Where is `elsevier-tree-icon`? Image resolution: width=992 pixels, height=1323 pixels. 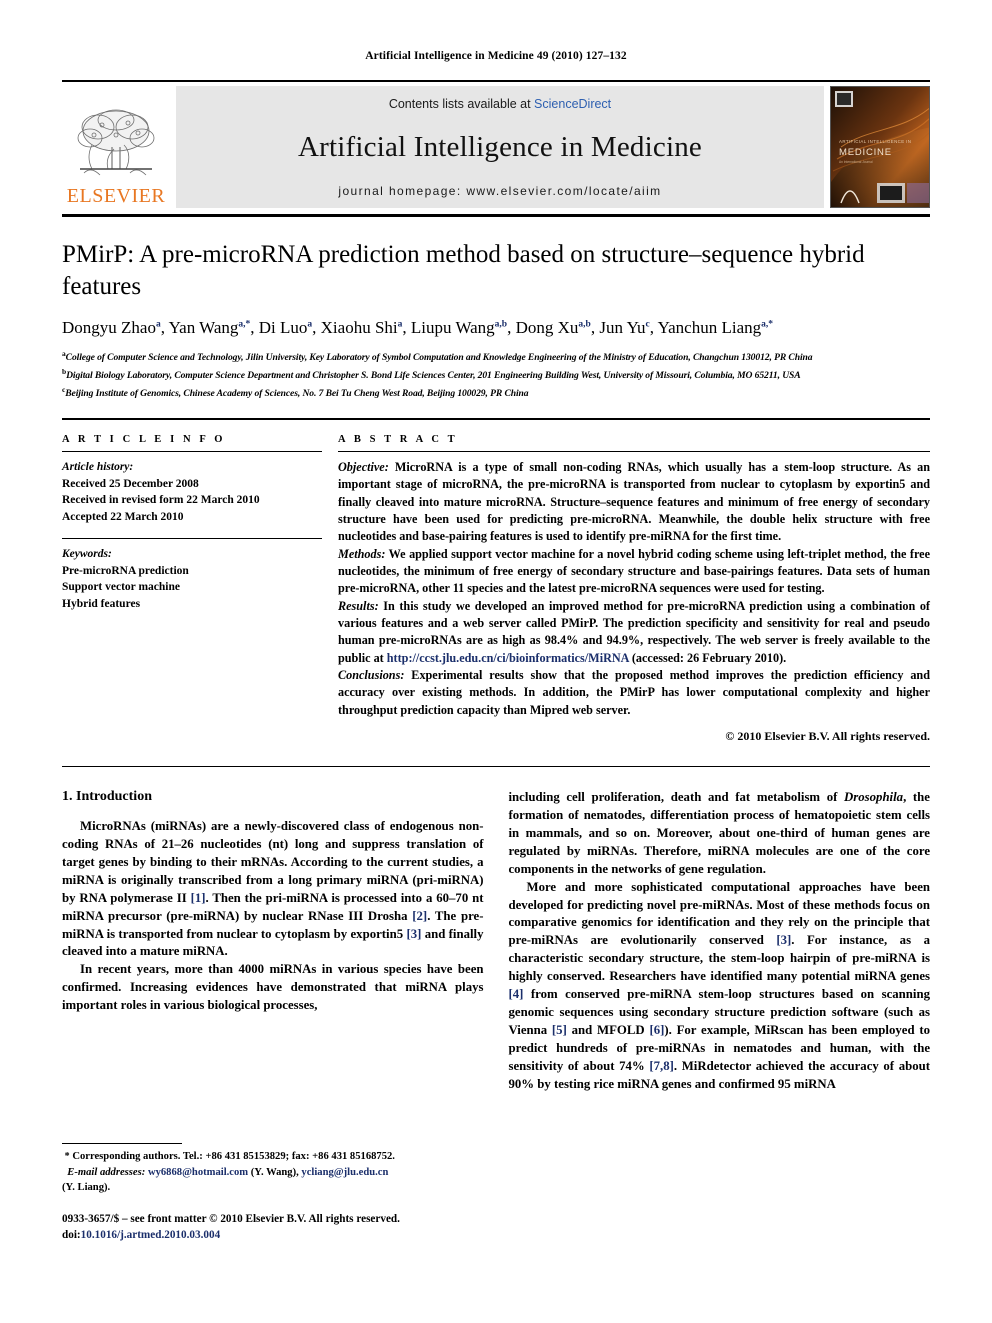 elsevier-tree-icon is located at coordinates (116, 142).